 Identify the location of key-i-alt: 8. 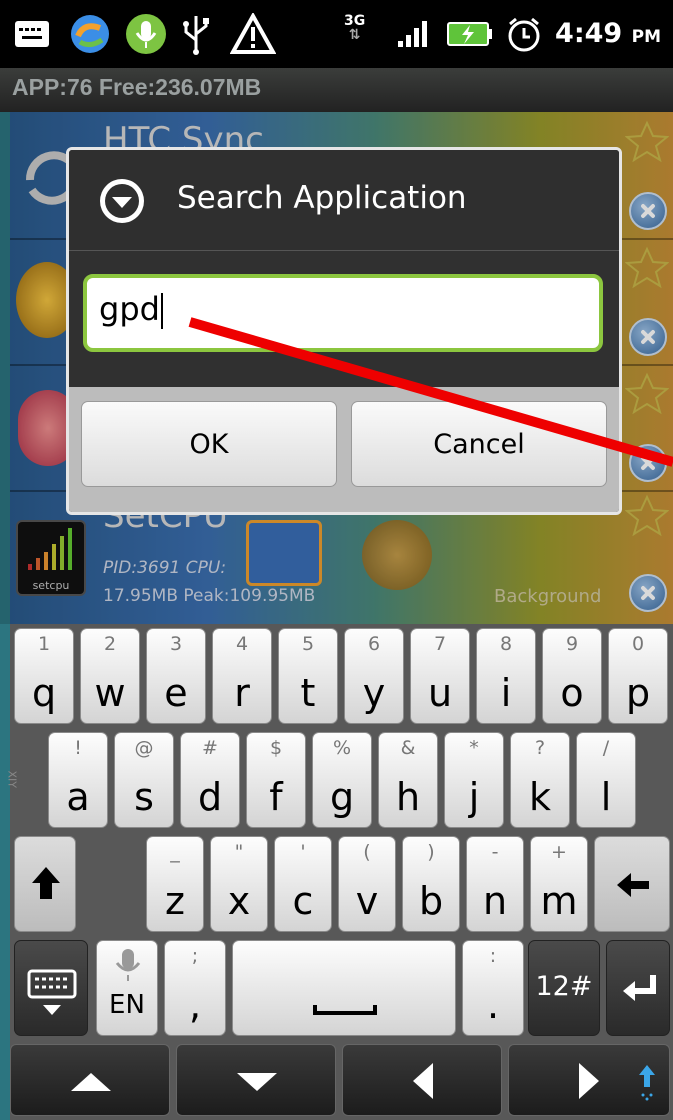
(506, 644).